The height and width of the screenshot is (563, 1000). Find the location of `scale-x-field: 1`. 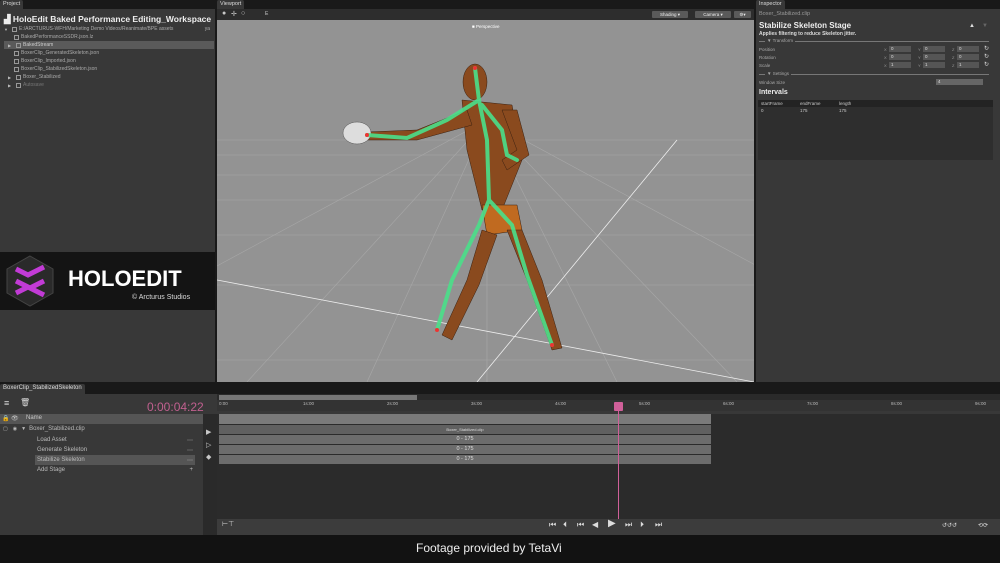

scale-x-field: 1 is located at coordinates (900, 65).